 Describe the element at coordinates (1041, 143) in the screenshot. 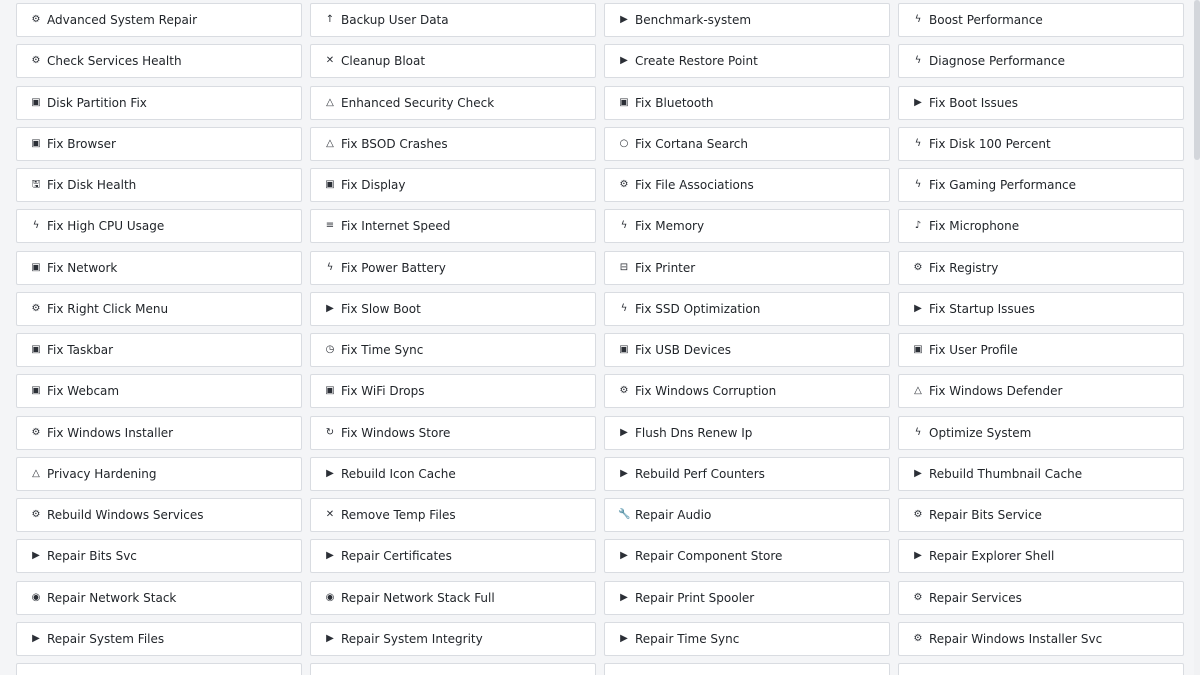

I see `tool-button: ϟ Fix Disk 100 Percent` at that location.